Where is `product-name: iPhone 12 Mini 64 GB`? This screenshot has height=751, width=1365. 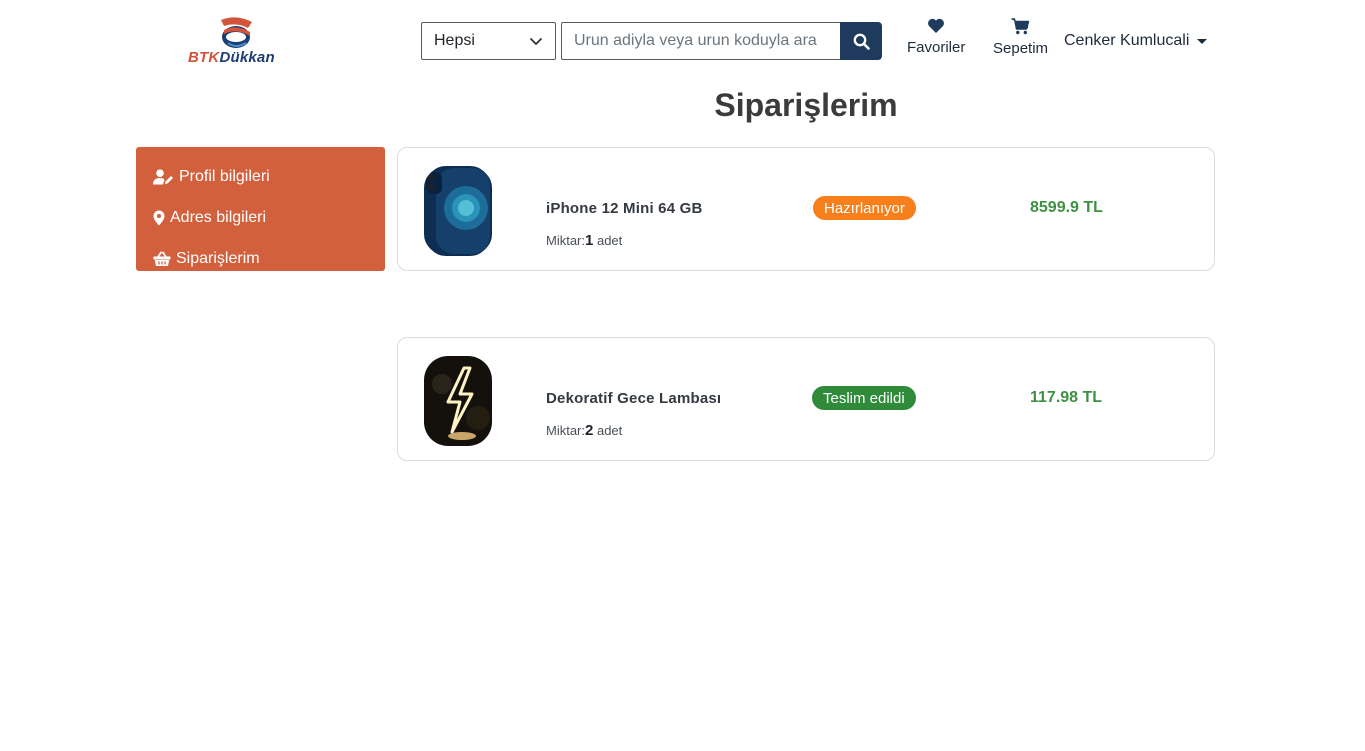
product-name: iPhone 12 Mini 64 GB is located at coordinates (624, 208).